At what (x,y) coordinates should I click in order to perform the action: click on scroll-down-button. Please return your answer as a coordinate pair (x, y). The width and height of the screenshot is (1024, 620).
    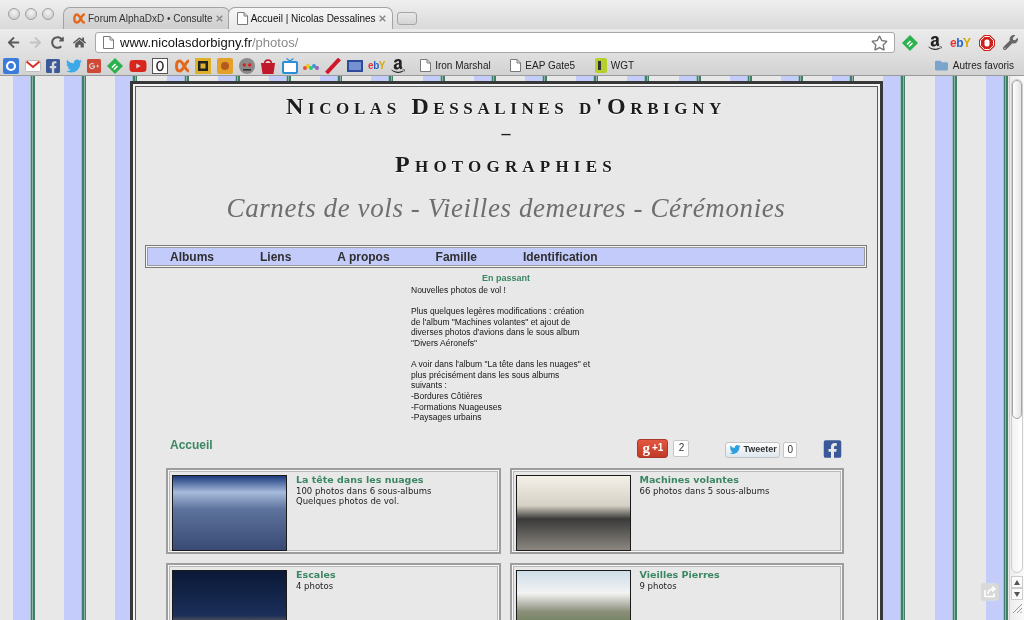
    Looking at the image, I should click on (1017, 594).